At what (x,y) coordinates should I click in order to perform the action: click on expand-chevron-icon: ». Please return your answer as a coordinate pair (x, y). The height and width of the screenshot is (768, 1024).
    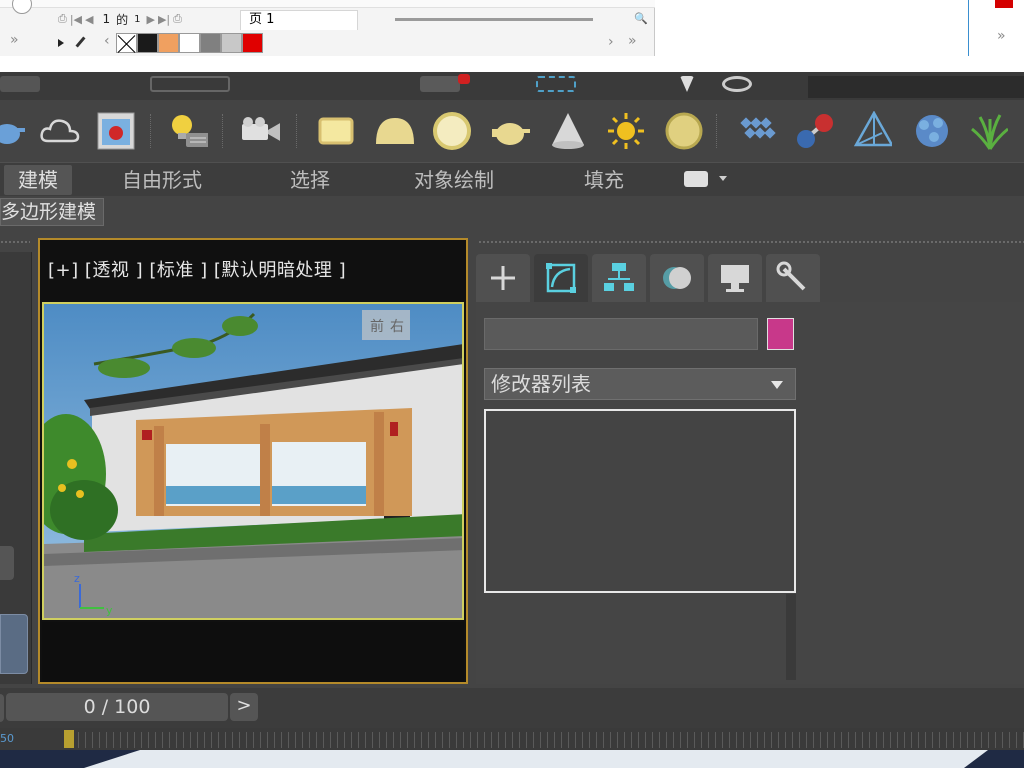
    Looking at the image, I should click on (14, 40).